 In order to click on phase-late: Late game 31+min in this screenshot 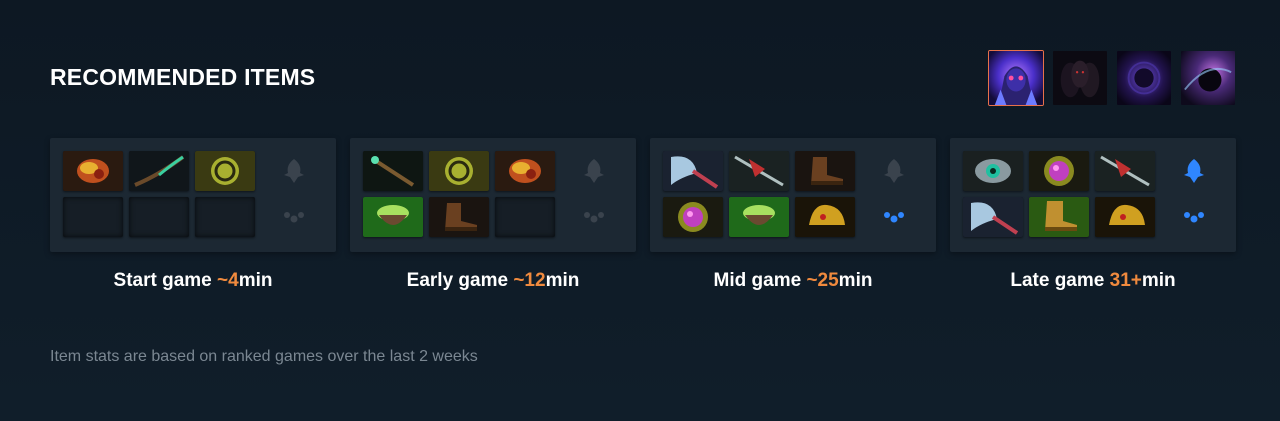, I will do `click(1093, 215)`.